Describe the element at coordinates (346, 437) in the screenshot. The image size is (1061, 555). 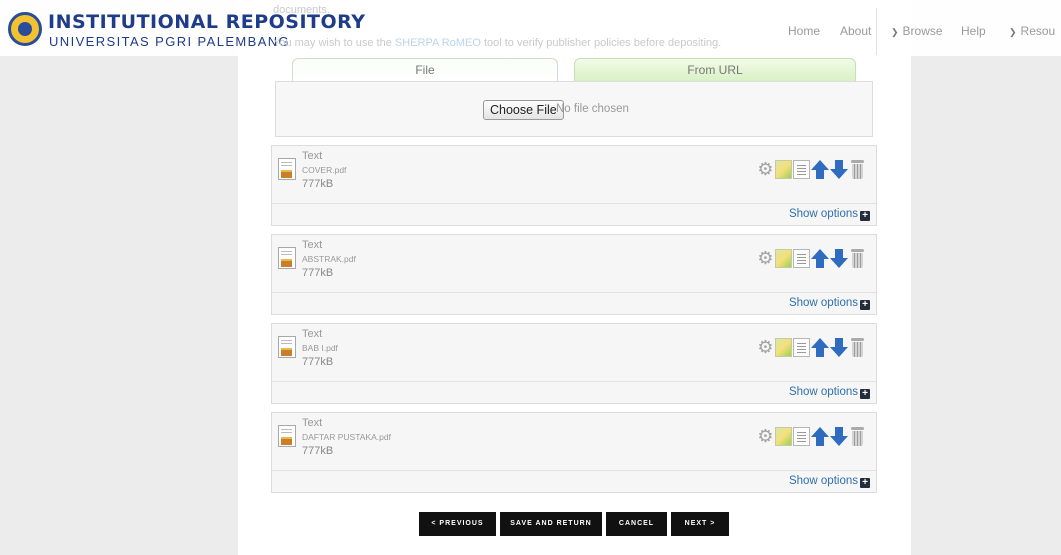
I see `document-filename: DAFTAR PUSTAKA.pdf` at that location.